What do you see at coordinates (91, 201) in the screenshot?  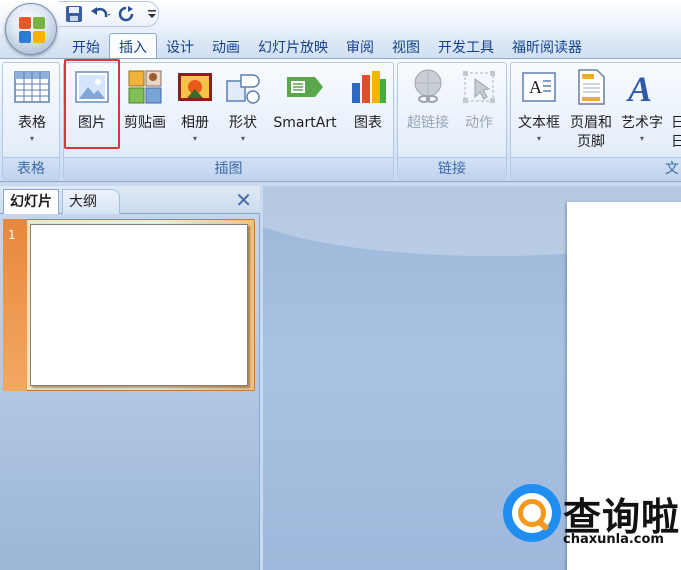 I see `tab-outline: 大纲` at bounding box center [91, 201].